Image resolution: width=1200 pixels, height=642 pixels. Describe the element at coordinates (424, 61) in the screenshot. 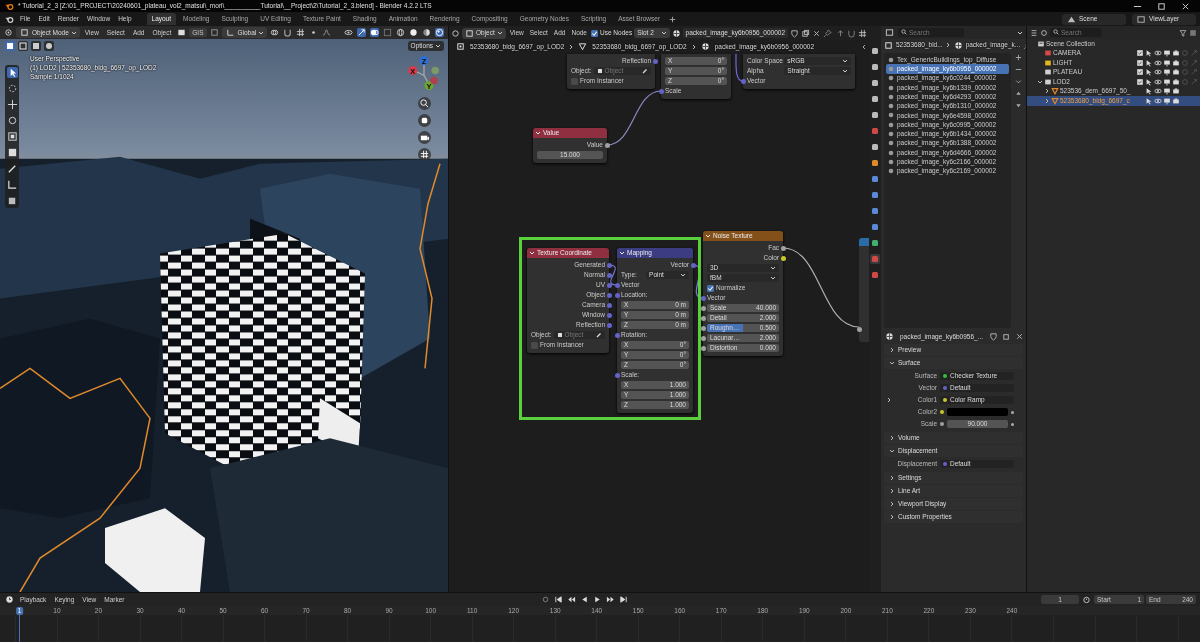

I see `axis-label: Z` at that location.